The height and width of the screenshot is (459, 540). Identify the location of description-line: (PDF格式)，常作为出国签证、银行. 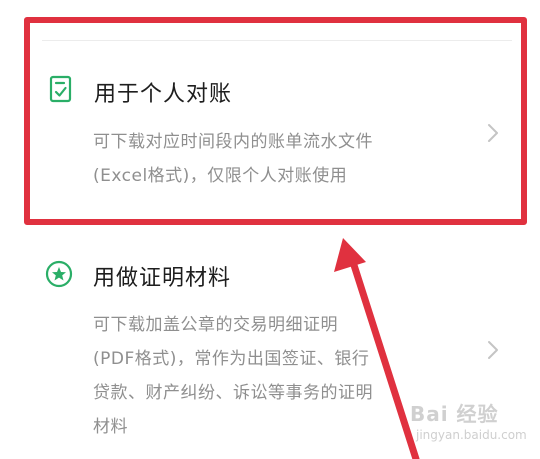
(231, 359).